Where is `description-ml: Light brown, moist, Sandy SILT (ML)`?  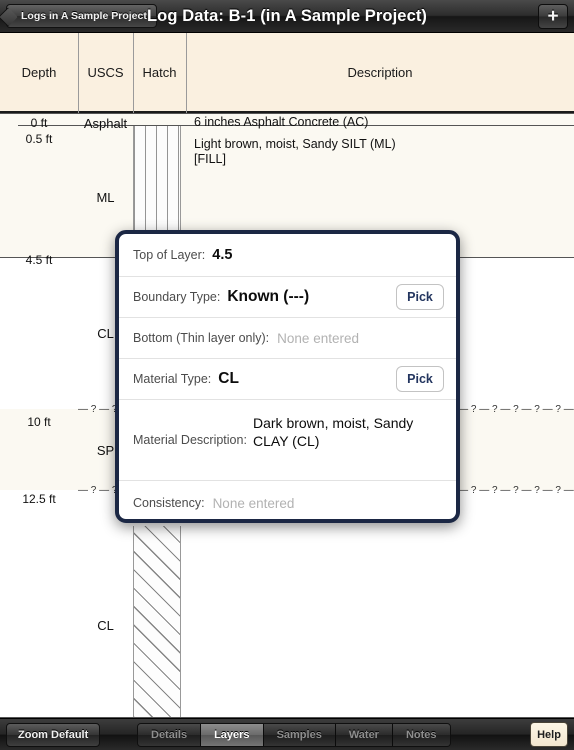 description-ml: Light brown, moist, Sandy SILT (ML) is located at coordinates (295, 144).